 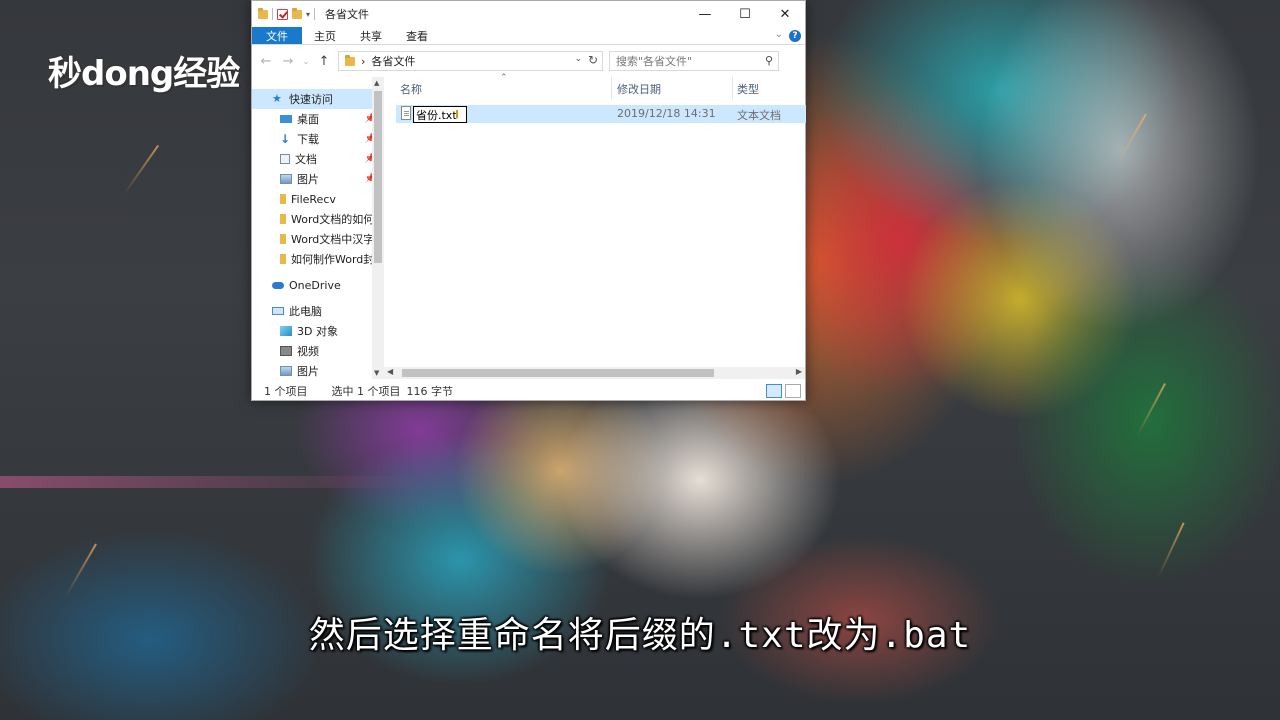 What do you see at coordinates (311, 99) in the screenshot?
I see `nav-item-label: 快速访问` at bounding box center [311, 99].